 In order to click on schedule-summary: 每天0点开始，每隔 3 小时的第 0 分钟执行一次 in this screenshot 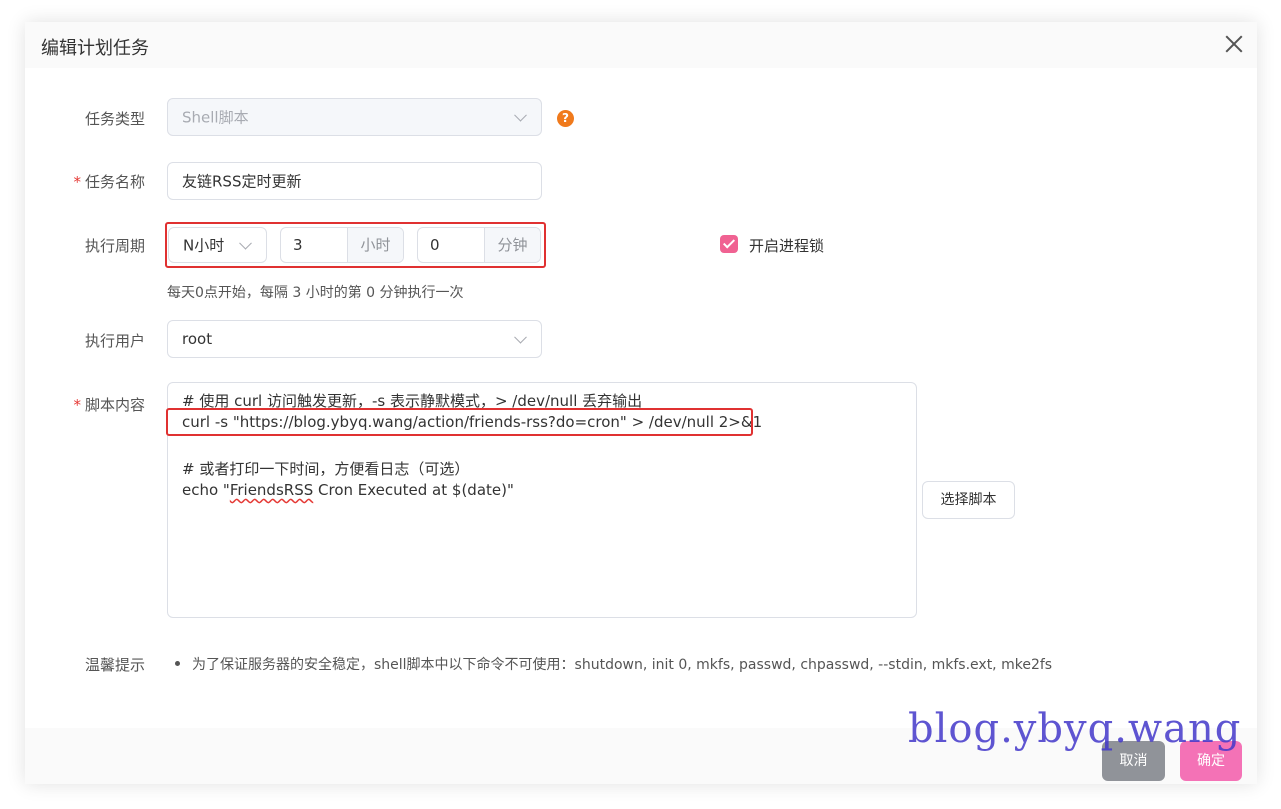, I will do `click(315, 293)`.